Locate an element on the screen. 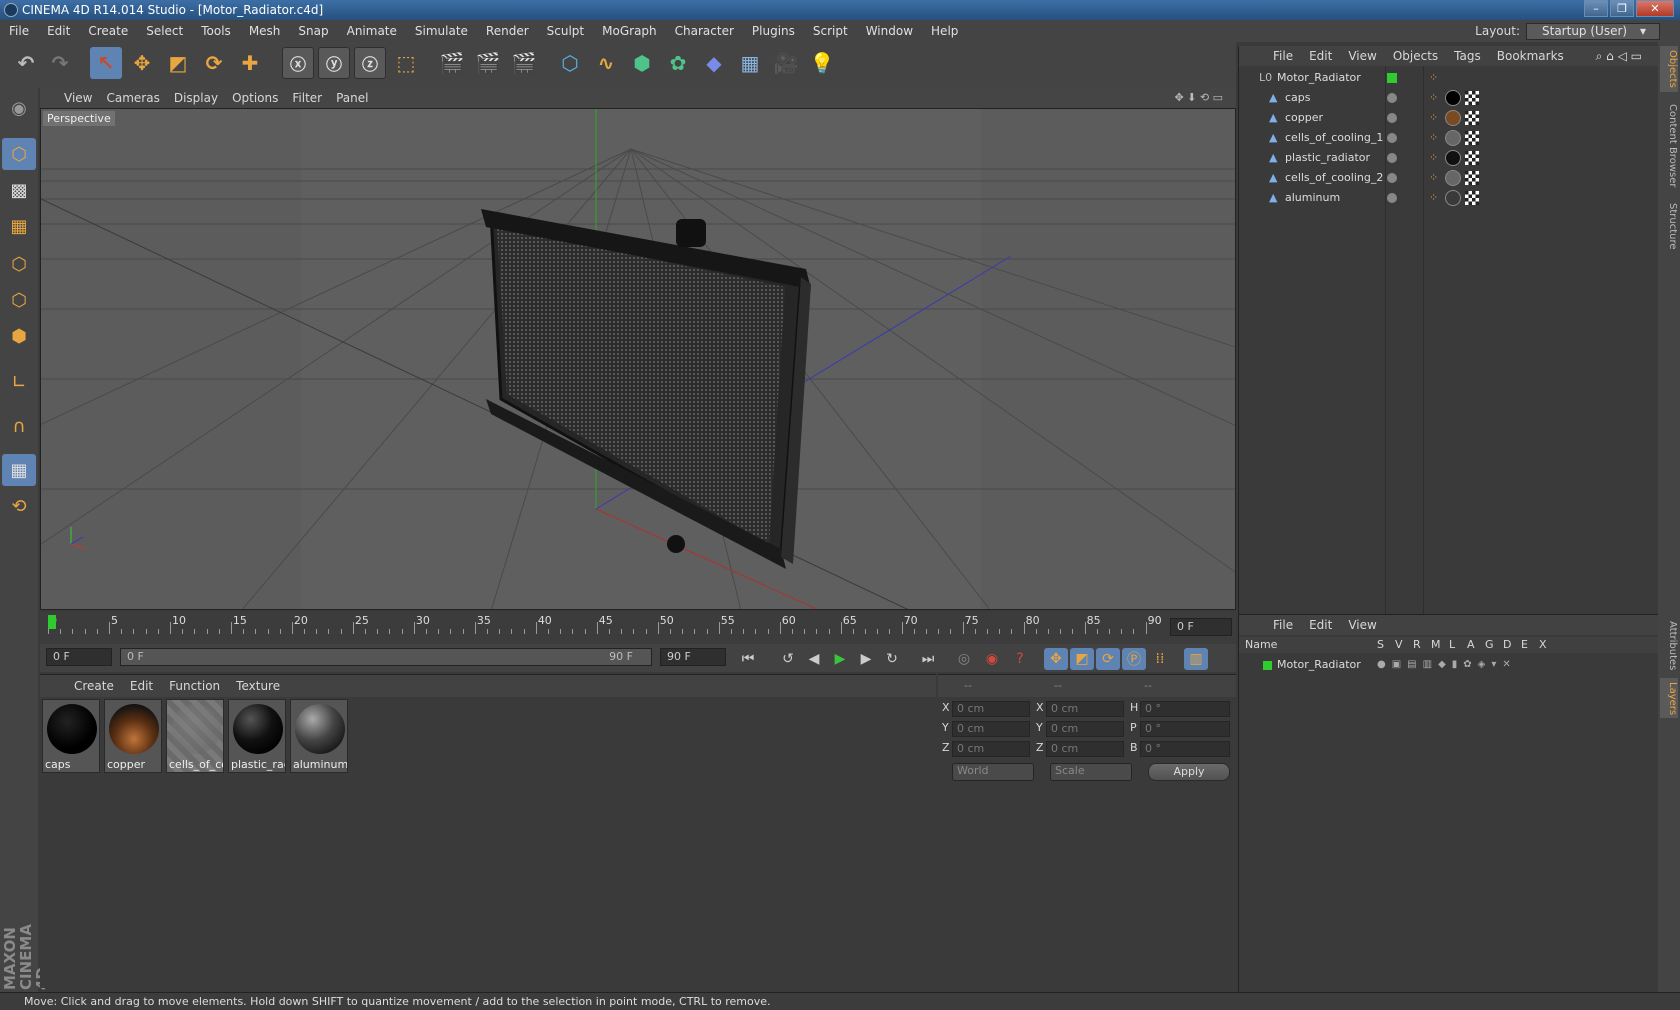 The height and width of the screenshot is (1010, 1680). make-editable-icon: ◉ is located at coordinates (19, 108).